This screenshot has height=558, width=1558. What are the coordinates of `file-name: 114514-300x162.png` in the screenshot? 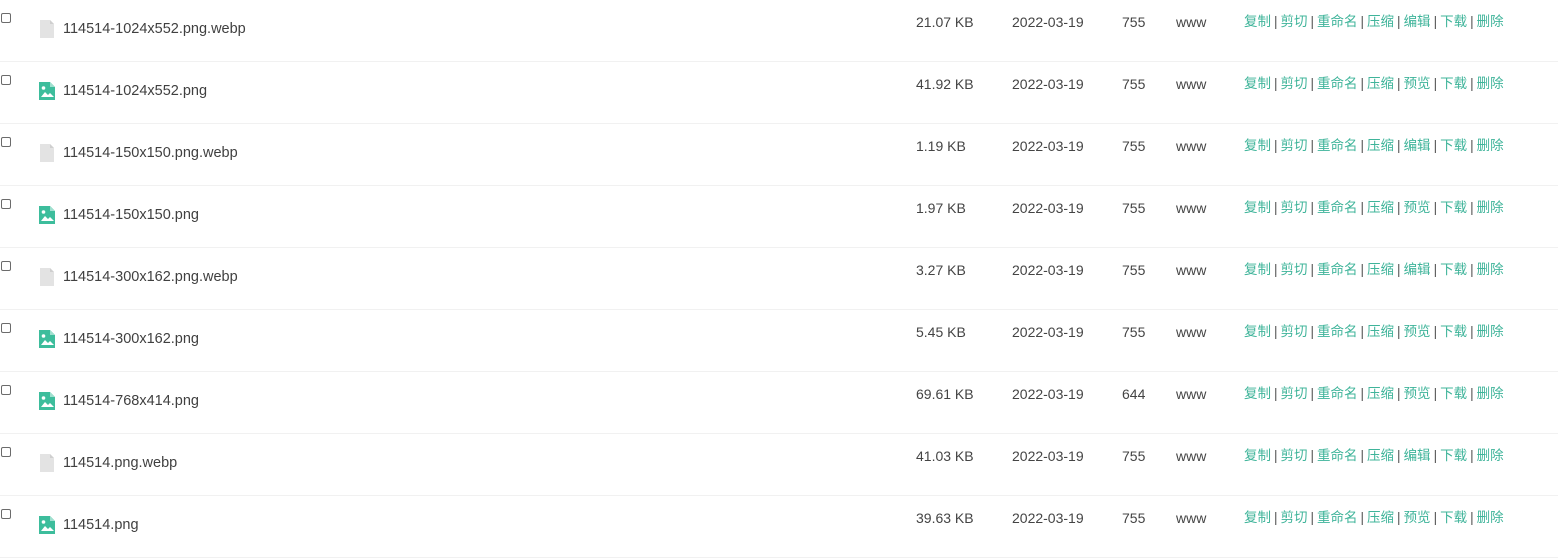 It's located at (131, 339).